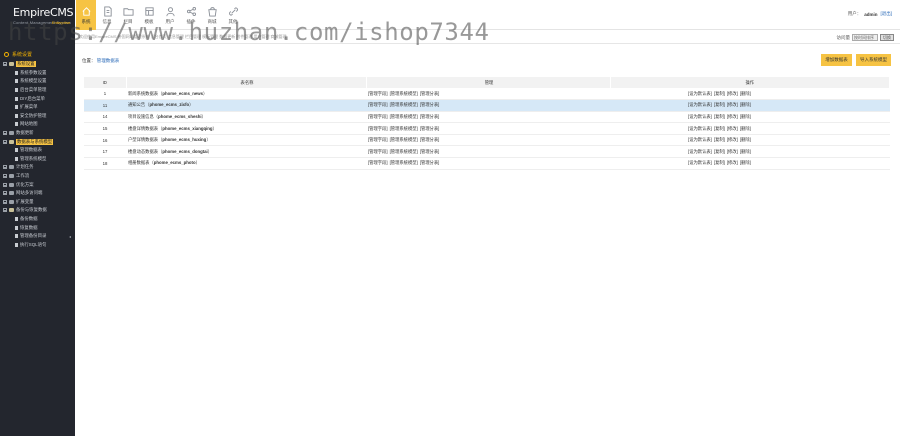 The width and height of the screenshot is (900, 436). What do you see at coordinates (37, 202) in the screenshot?
I see `sidebar-group: 扩展变量` at bounding box center [37, 202].